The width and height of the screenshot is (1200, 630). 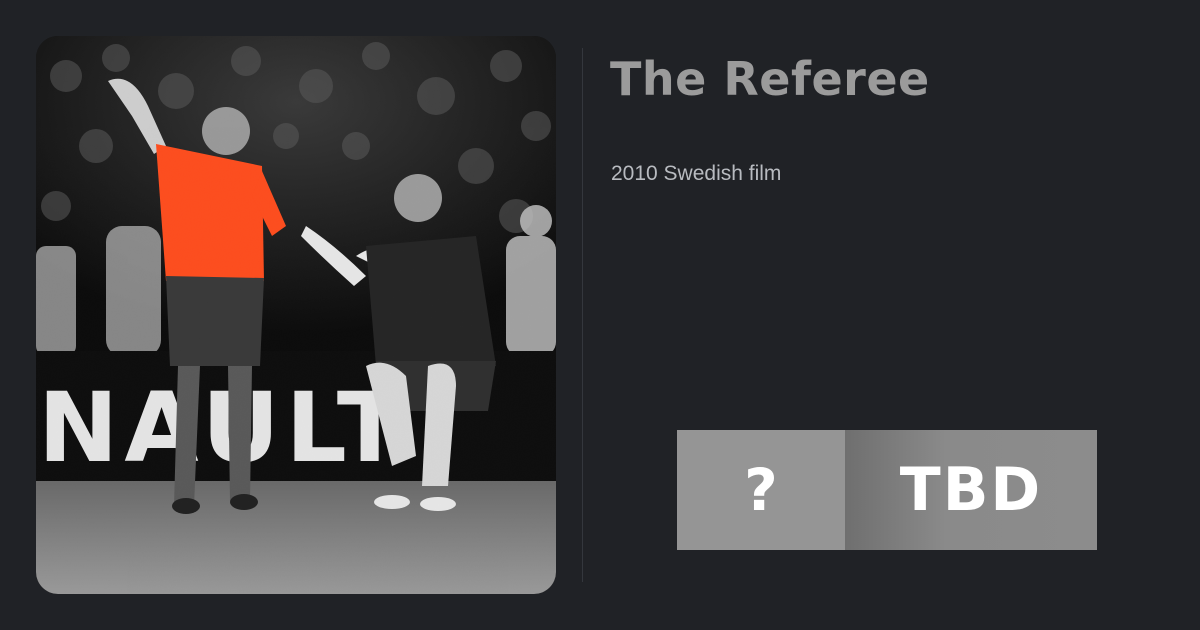 What do you see at coordinates (770, 79) in the screenshot?
I see `film-title: The Referee` at bounding box center [770, 79].